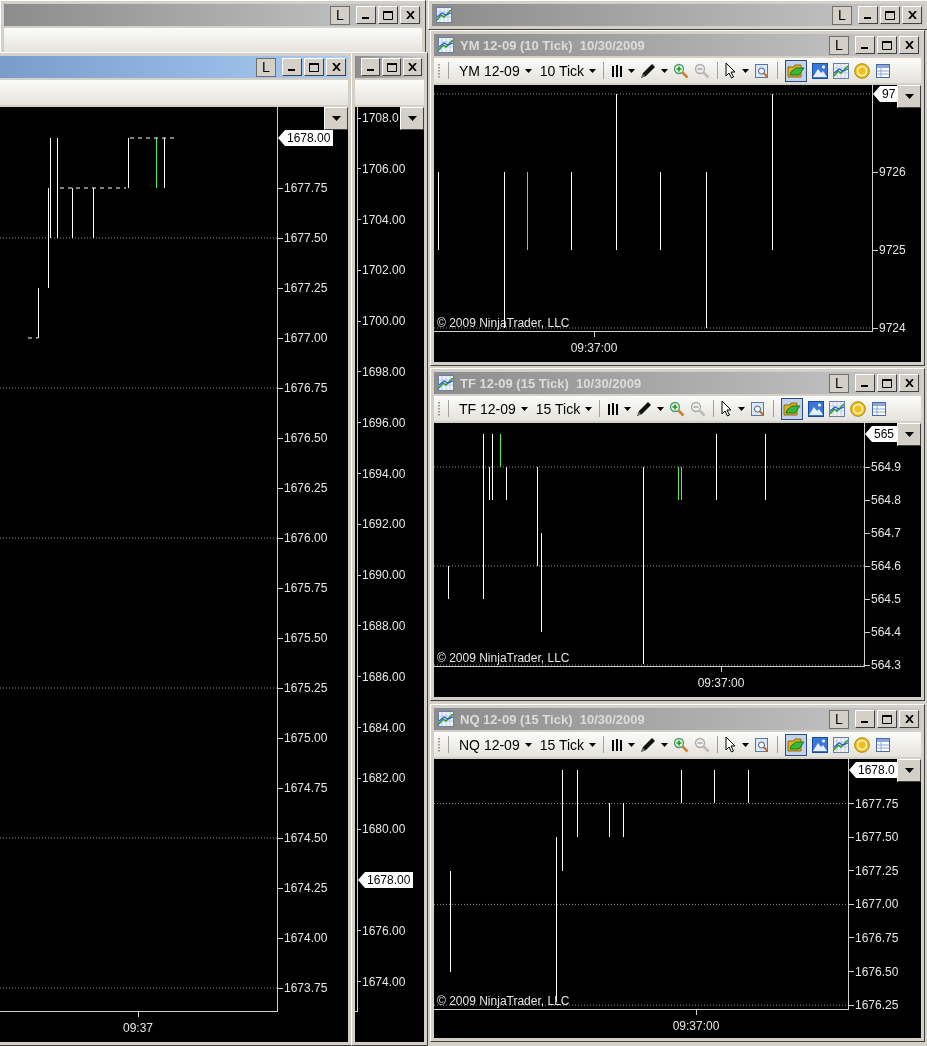  I want to click on copyright-text: © 2009 NinjaTrader, LLC, so click(503, 658).